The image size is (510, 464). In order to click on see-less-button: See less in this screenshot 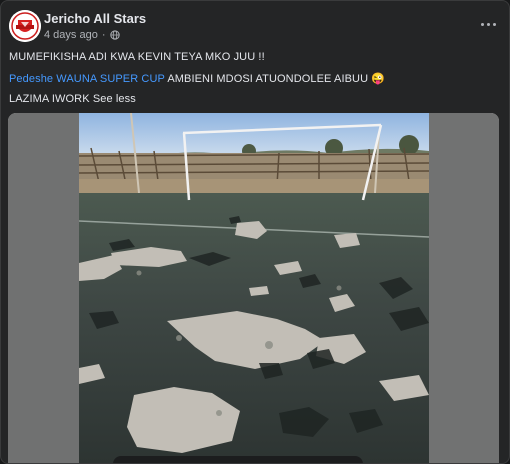, I will do `click(114, 99)`.